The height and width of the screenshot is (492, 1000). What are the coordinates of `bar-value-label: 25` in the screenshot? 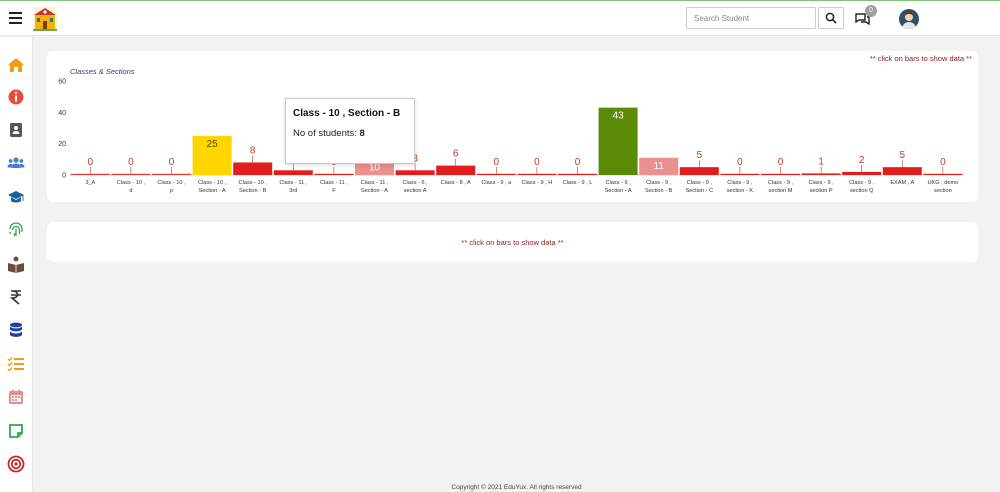 It's located at (213, 144).